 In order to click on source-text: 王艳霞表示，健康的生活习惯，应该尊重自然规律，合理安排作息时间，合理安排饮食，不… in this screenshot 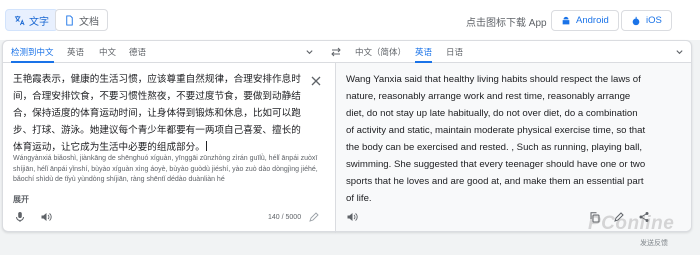, I will do `click(157, 113)`.